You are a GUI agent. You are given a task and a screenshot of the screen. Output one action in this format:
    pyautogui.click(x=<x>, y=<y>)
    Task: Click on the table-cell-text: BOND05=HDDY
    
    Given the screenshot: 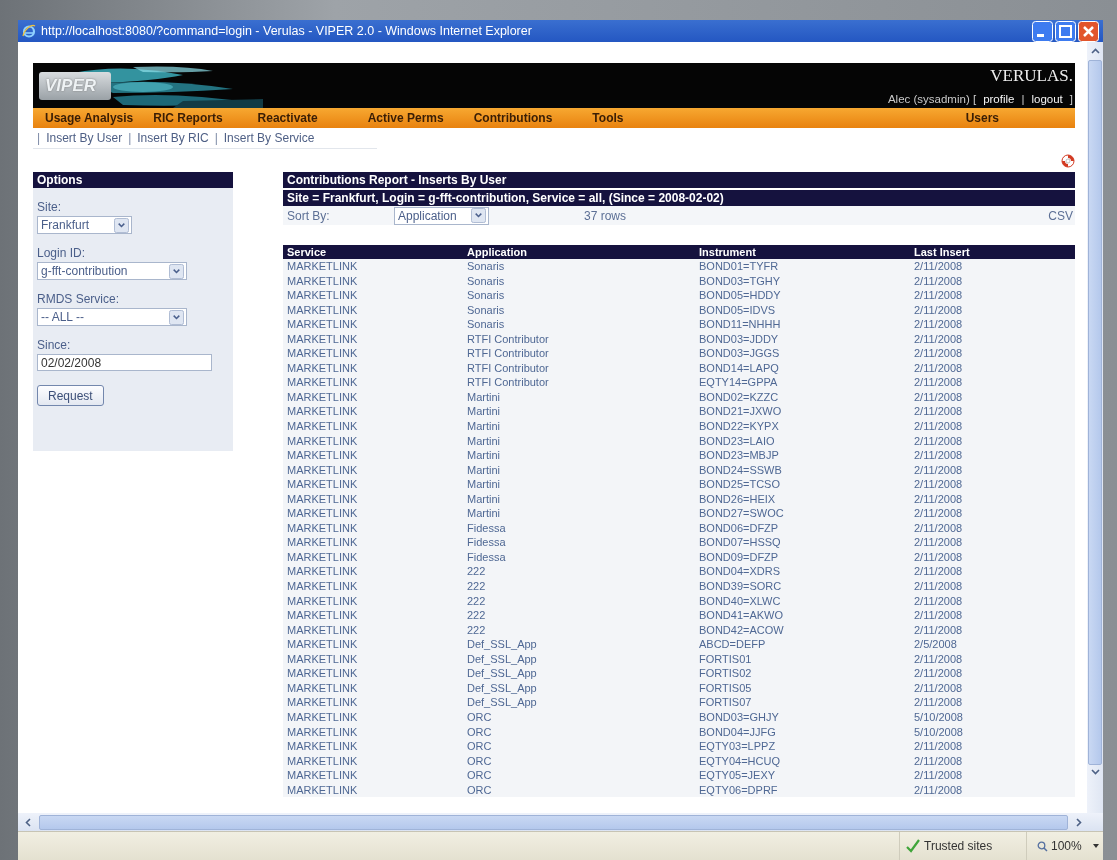 What is the action you would take?
    pyautogui.click(x=740, y=295)
    